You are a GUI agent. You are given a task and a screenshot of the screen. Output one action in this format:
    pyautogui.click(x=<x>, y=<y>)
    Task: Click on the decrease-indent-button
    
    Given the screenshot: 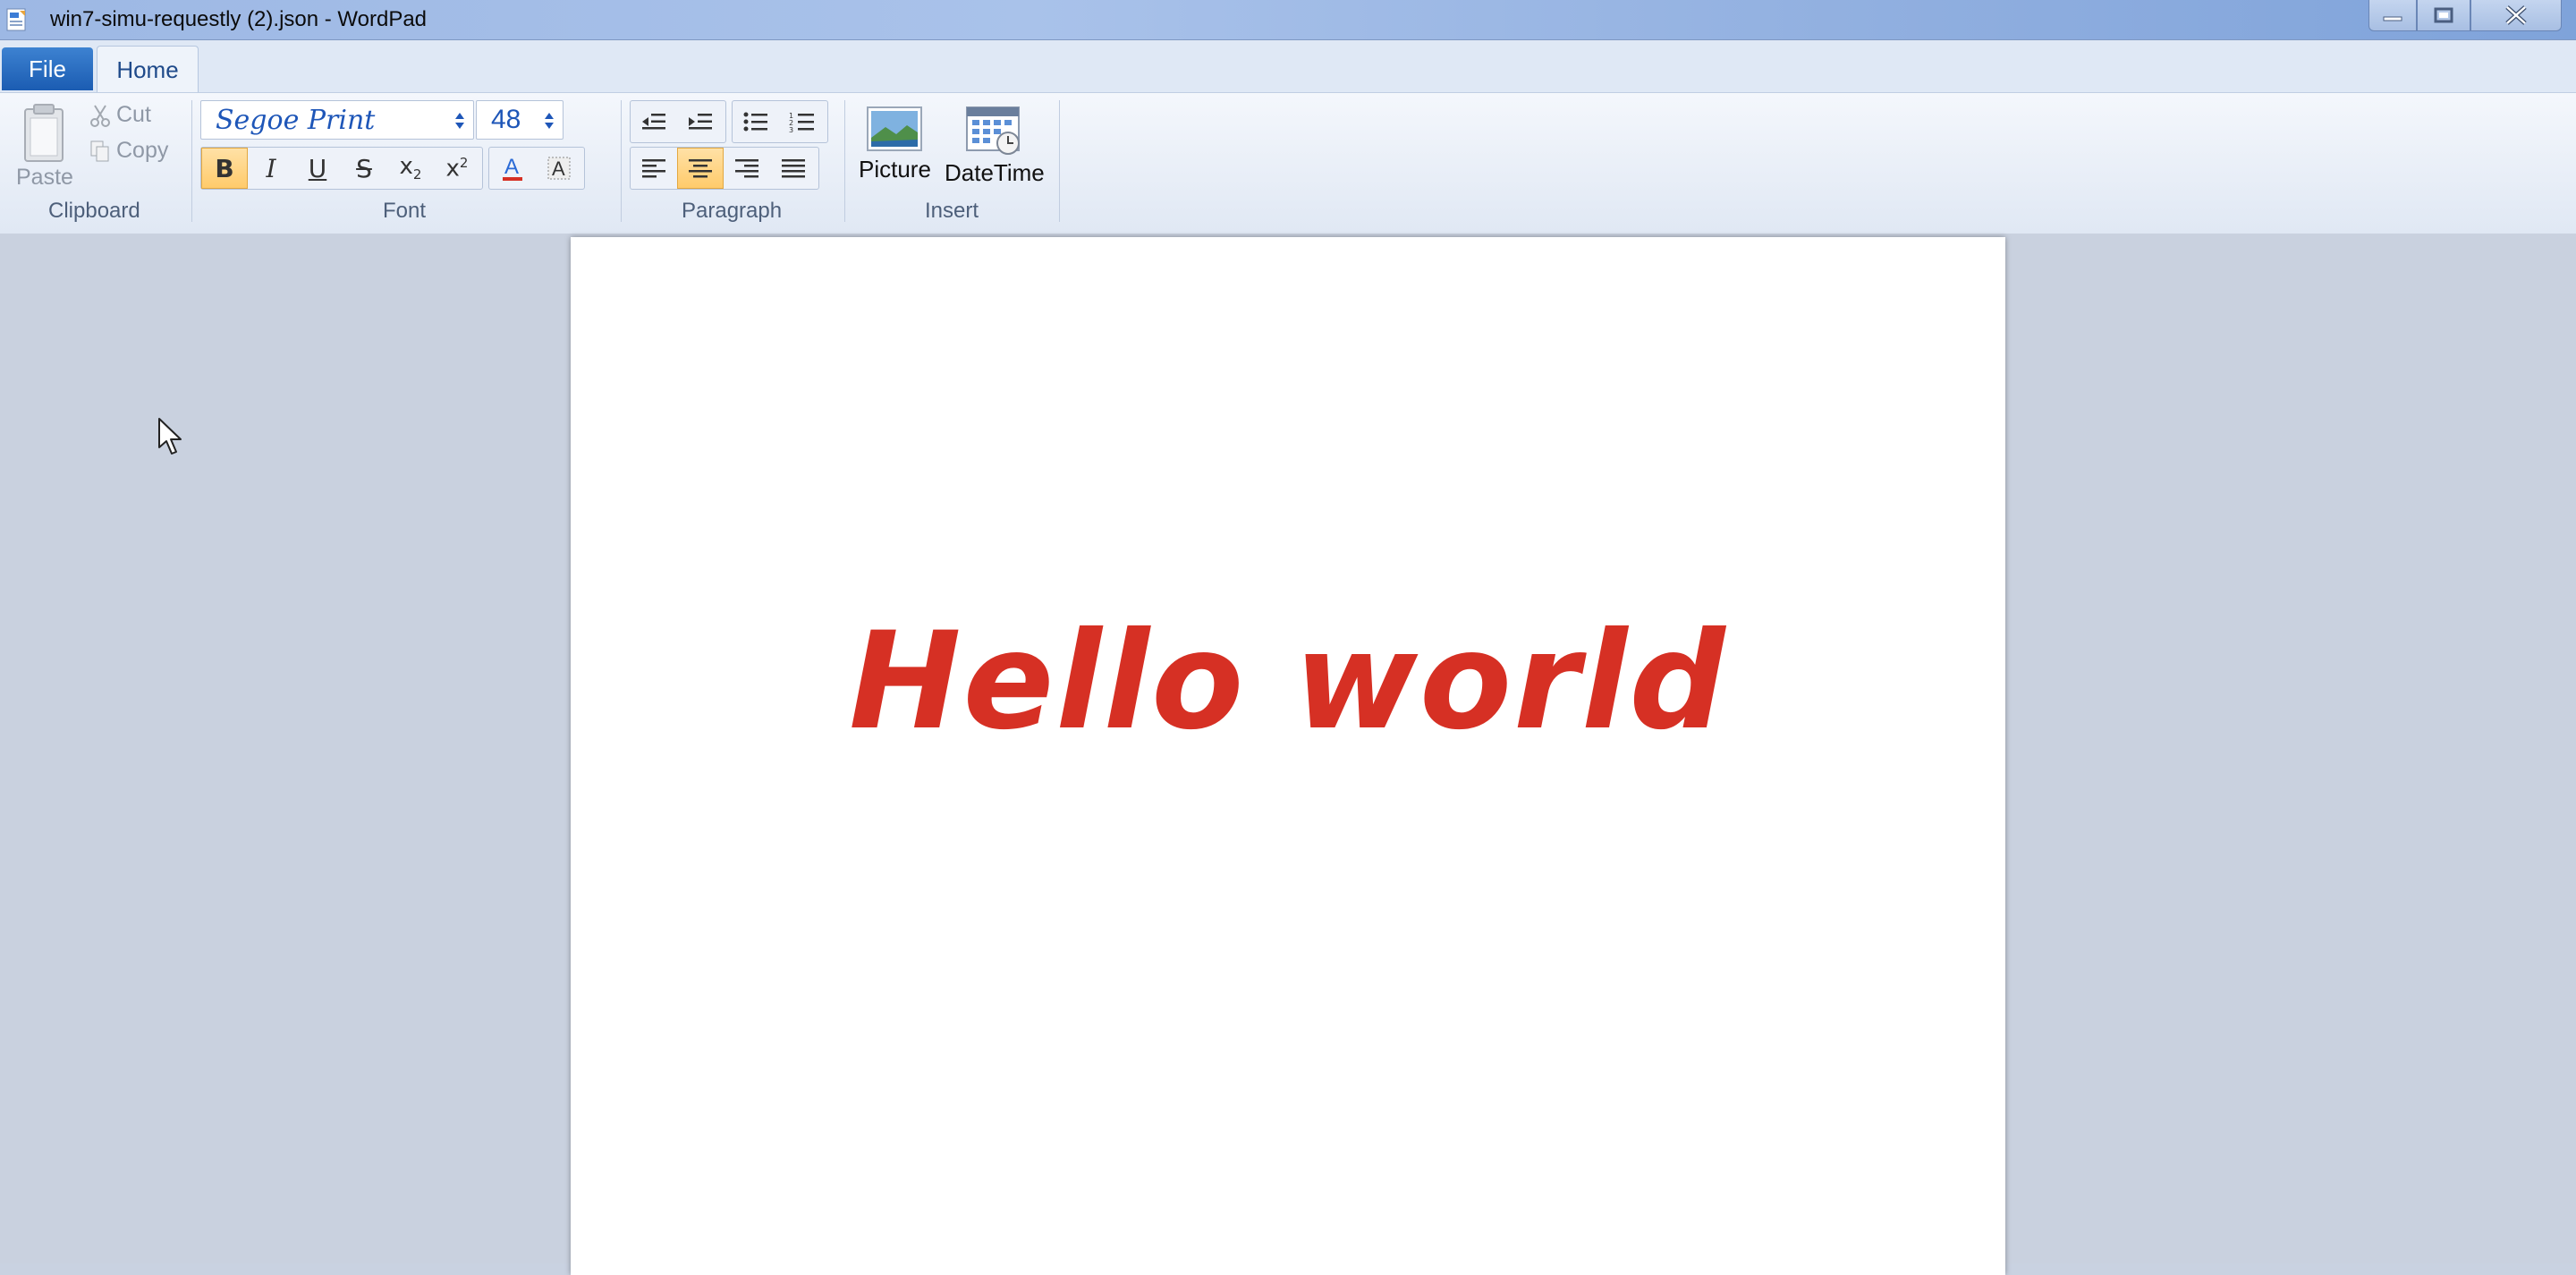 What is the action you would take?
    pyautogui.click(x=654, y=122)
    